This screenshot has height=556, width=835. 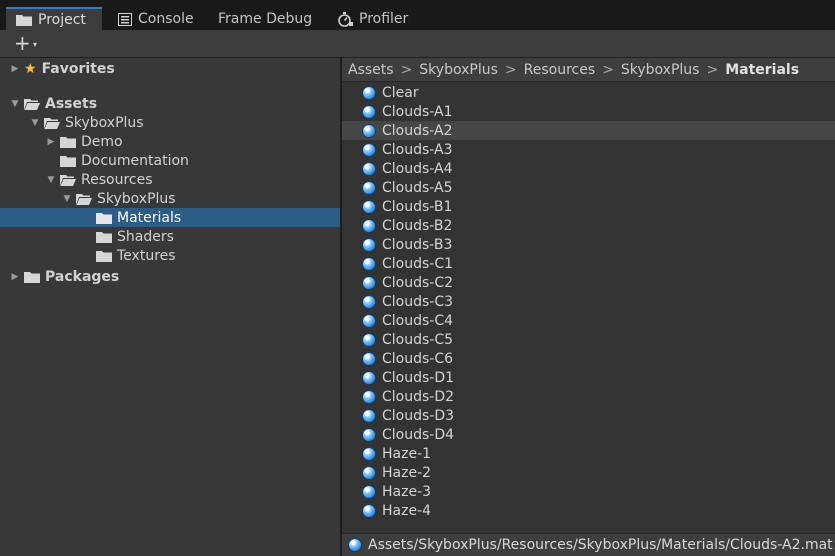 I want to click on tree-item-shaders: Shaders, so click(x=170, y=236).